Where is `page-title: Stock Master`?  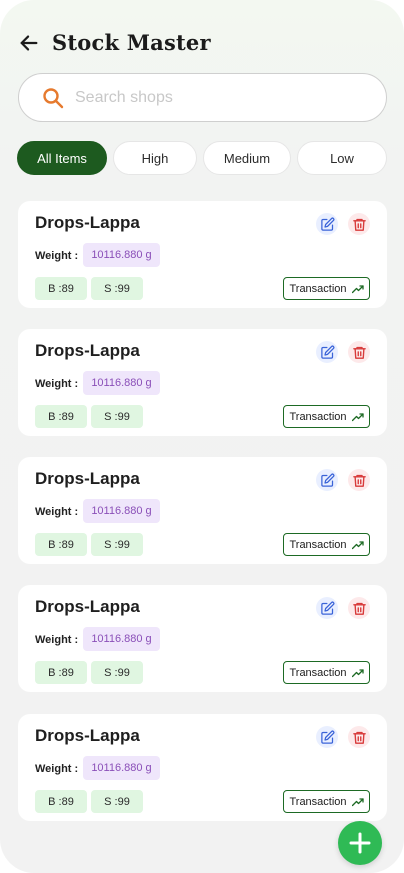
page-title: Stock Master is located at coordinates (131, 42).